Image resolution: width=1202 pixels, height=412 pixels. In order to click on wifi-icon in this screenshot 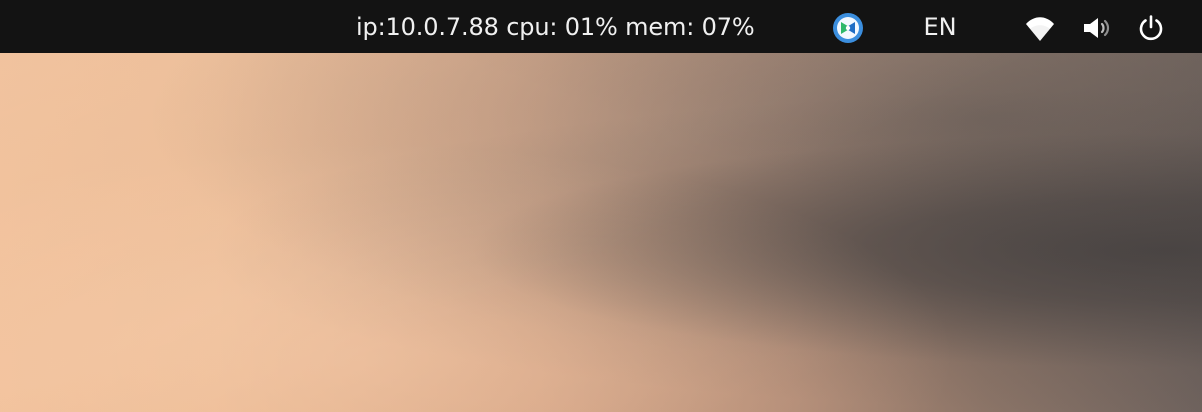, I will do `click(1040, 29)`.